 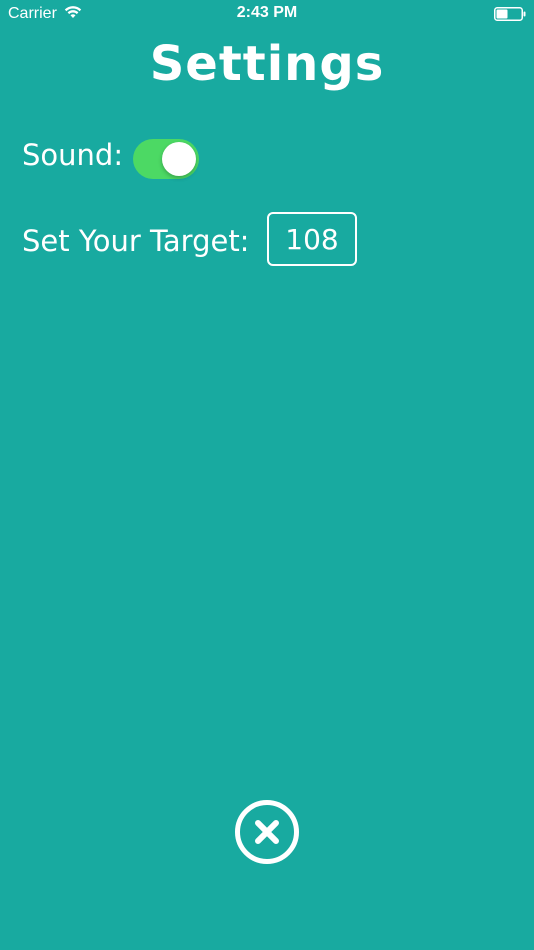 I want to click on sound-toggle, so click(x=166, y=159).